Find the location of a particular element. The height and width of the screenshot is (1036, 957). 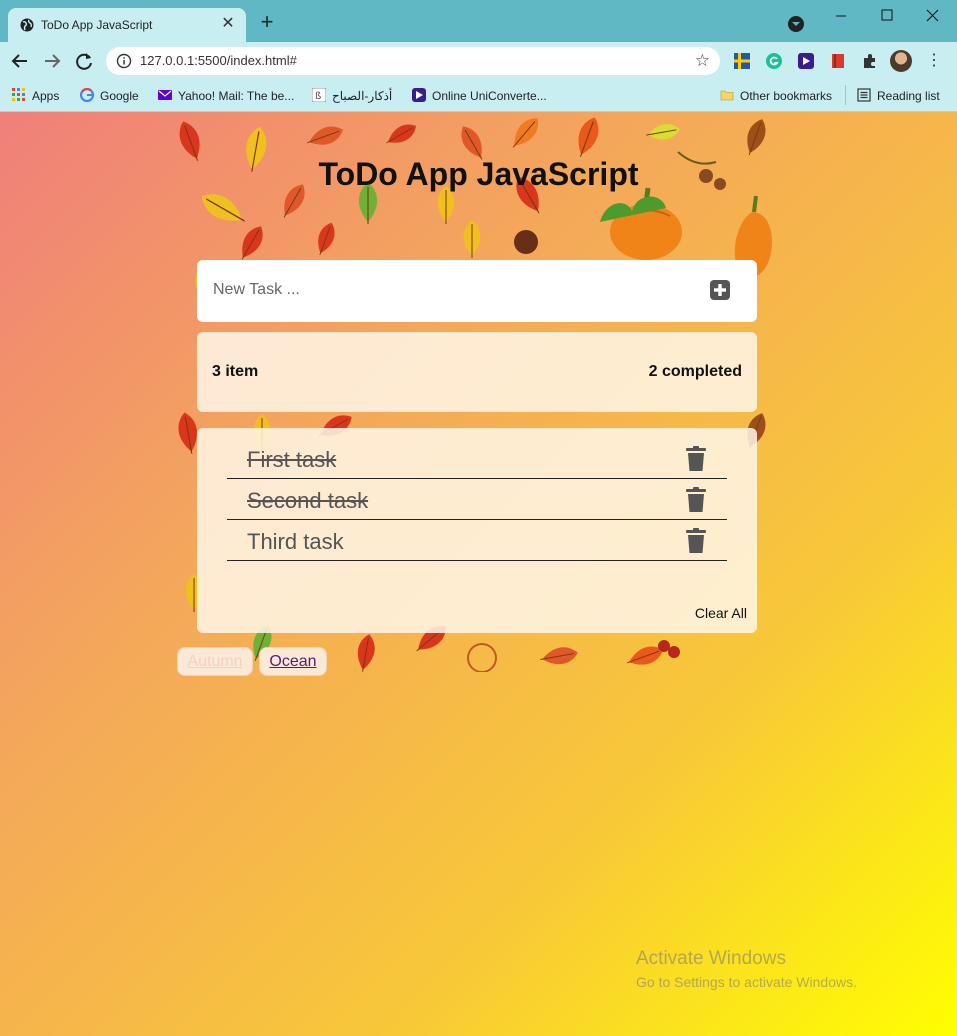

windows-activation-subtitle: Go to Settings to activate Windows. is located at coordinates (746, 982).